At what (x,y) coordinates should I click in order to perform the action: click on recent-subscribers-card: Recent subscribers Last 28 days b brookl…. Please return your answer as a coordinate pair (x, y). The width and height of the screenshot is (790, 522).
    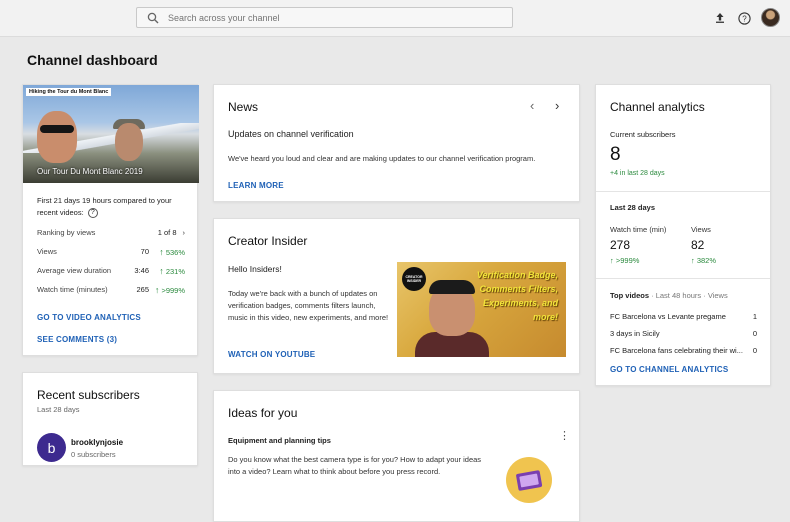
    Looking at the image, I should click on (110, 419).